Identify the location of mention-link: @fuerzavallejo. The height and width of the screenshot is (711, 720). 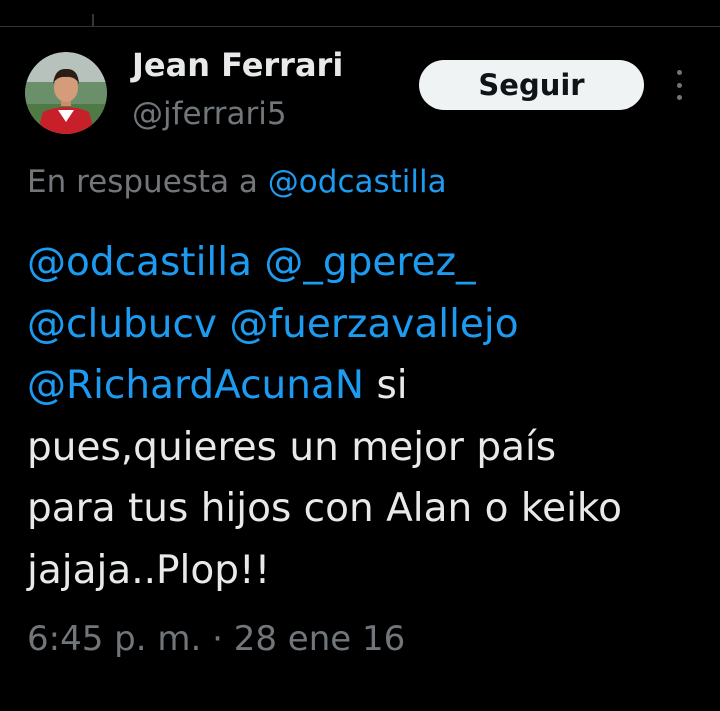
(373, 324).